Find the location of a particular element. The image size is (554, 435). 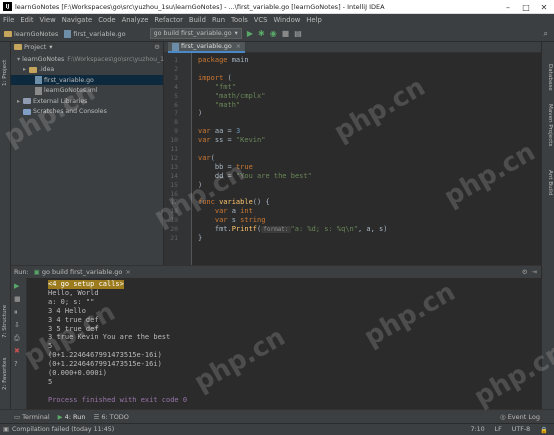

menu-window: Window is located at coordinates (286, 20).